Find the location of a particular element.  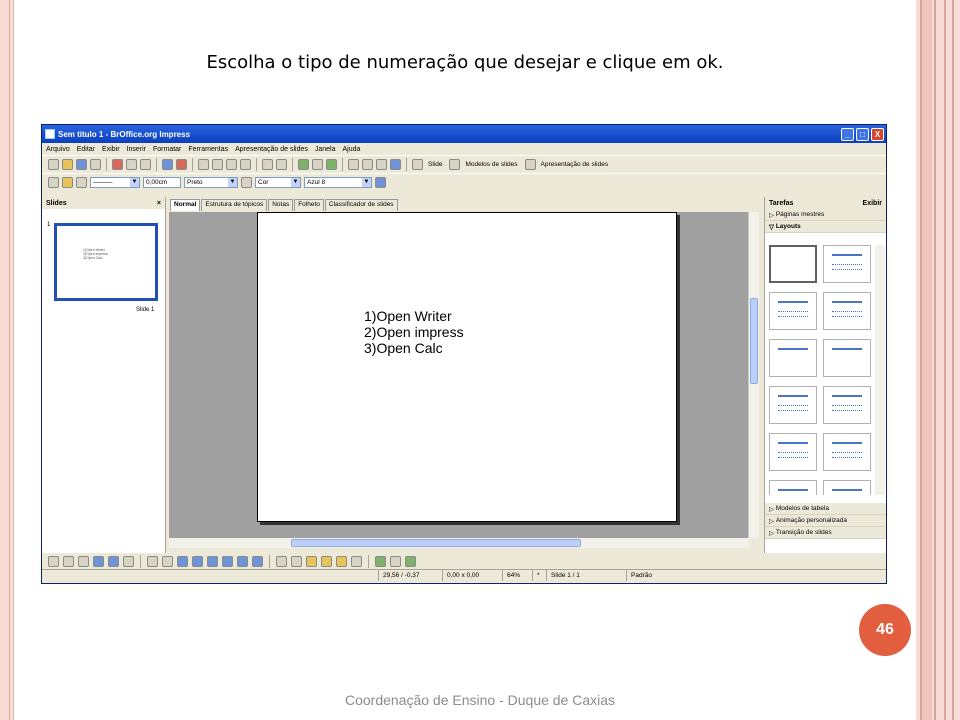

line-width-field: 0,00cm is located at coordinates (162, 182).